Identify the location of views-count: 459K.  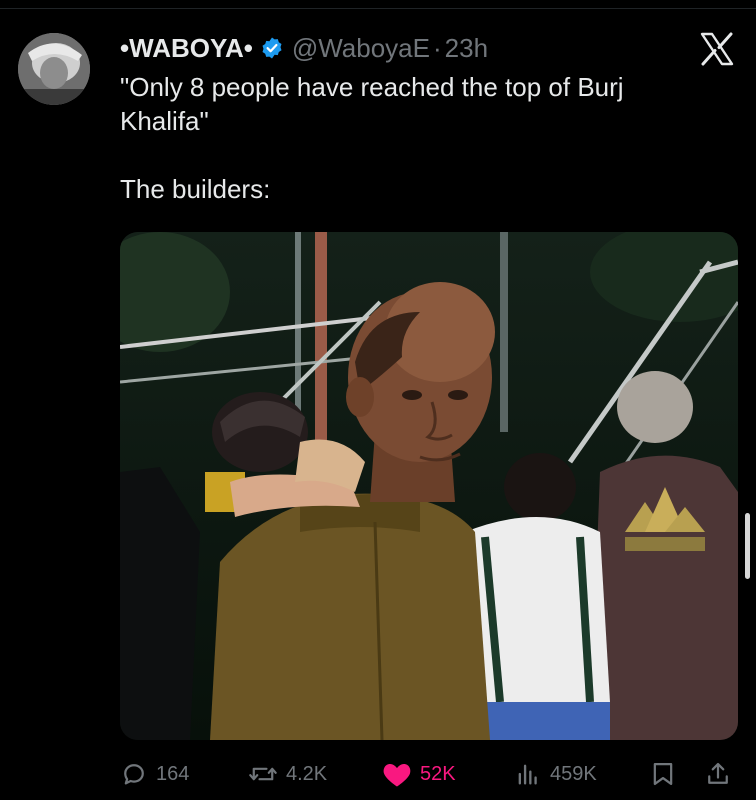
(573, 773).